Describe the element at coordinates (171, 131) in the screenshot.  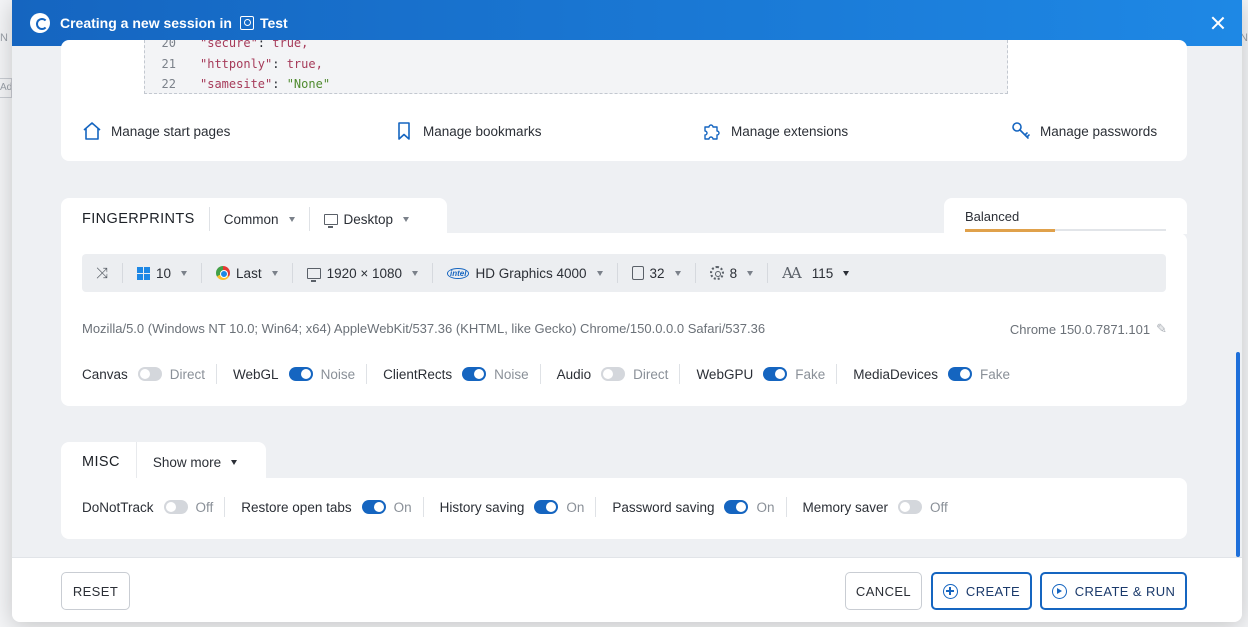
I see `manage-start-pages-label: Manage start pages` at that location.